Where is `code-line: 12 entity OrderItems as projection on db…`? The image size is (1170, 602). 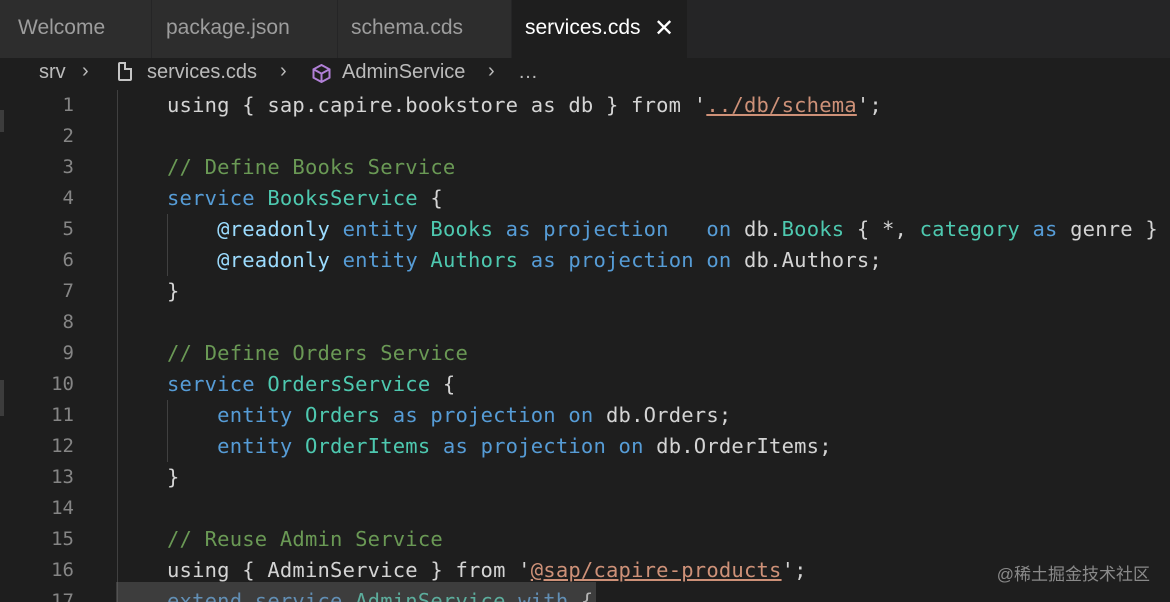 code-line: 12 entity OrderItems as projection on db… is located at coordinates (585, 446).